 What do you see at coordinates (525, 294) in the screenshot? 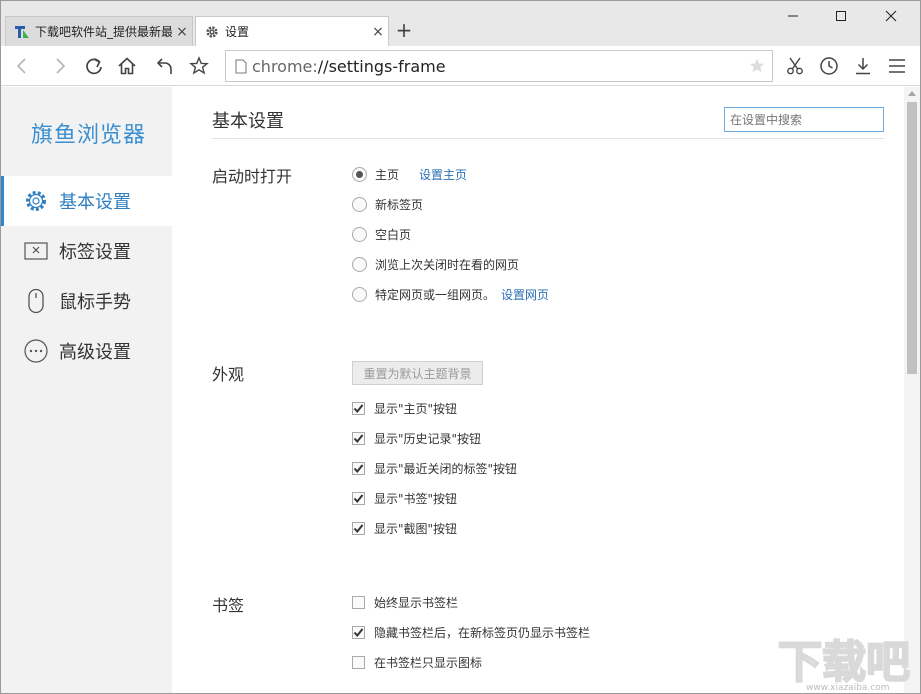
I see `set-pages-link: 设置网页` at bounding box center [525, 294].